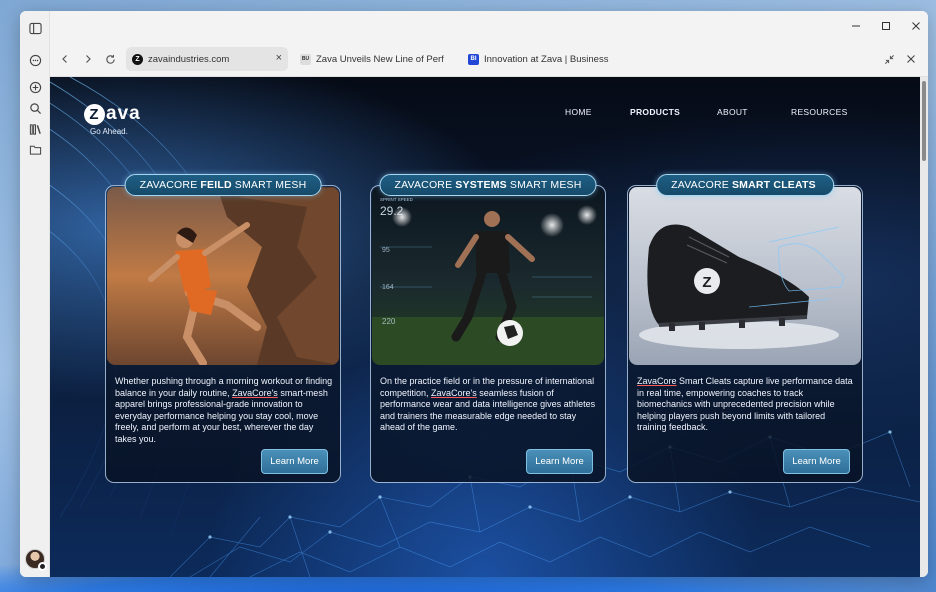 This screenshot has height=592, width=936. I want to click on minimize-icon, so click(856, 26).